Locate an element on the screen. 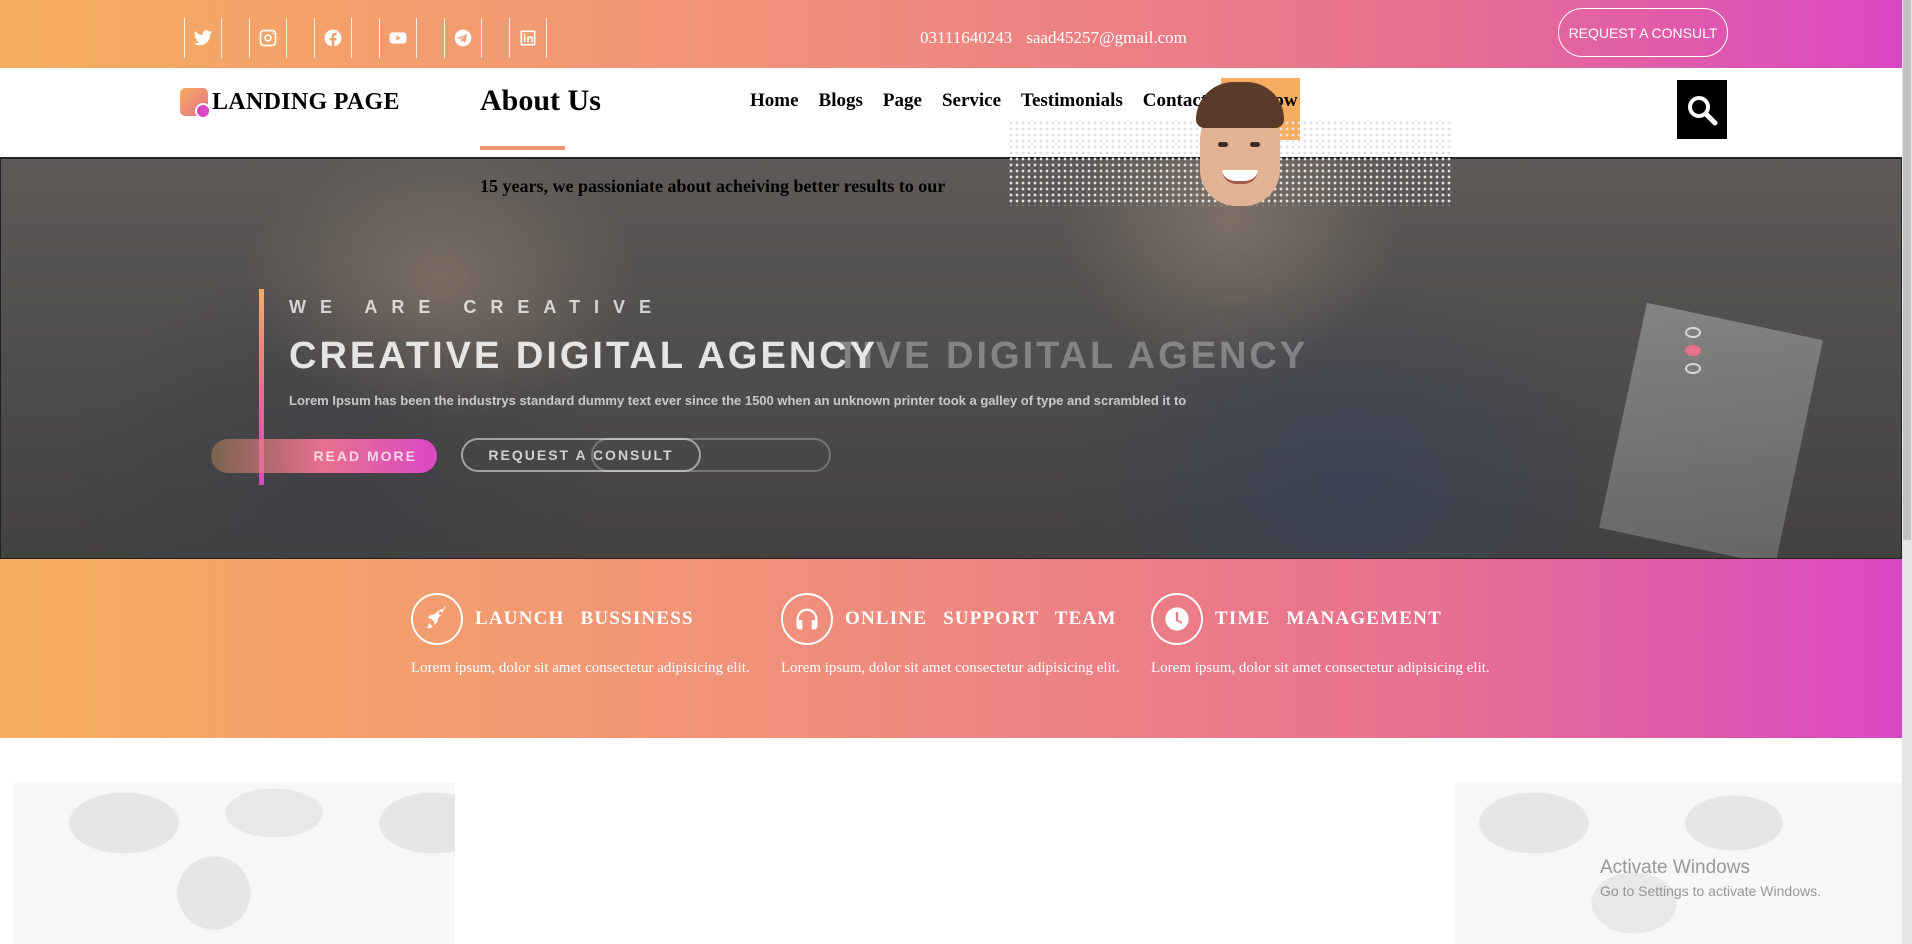 The width and height of the screenshot is (1912, 944). youtube-link is located at coordinates (398, 38).